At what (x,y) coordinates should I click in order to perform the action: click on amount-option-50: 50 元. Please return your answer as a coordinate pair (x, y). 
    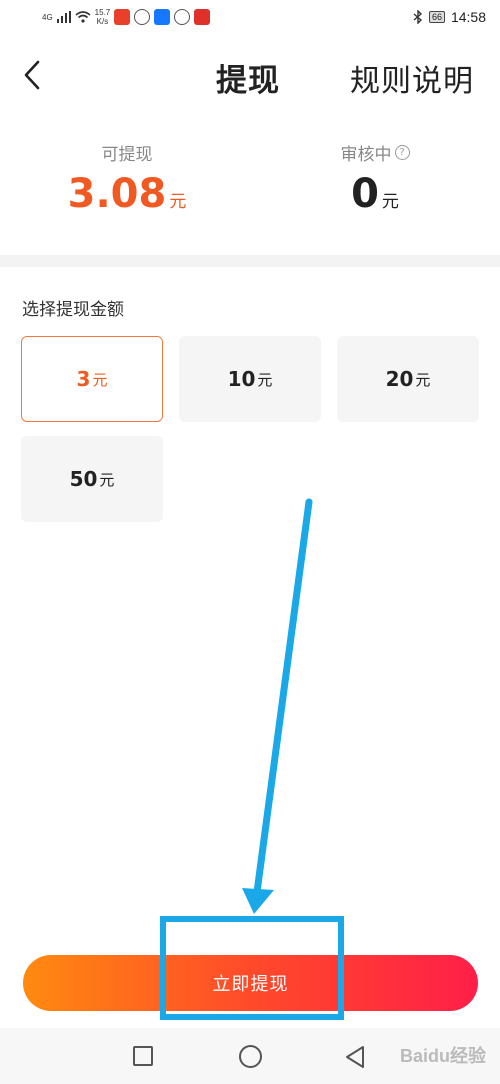
    Looking at the image, I should click on (92, 479).